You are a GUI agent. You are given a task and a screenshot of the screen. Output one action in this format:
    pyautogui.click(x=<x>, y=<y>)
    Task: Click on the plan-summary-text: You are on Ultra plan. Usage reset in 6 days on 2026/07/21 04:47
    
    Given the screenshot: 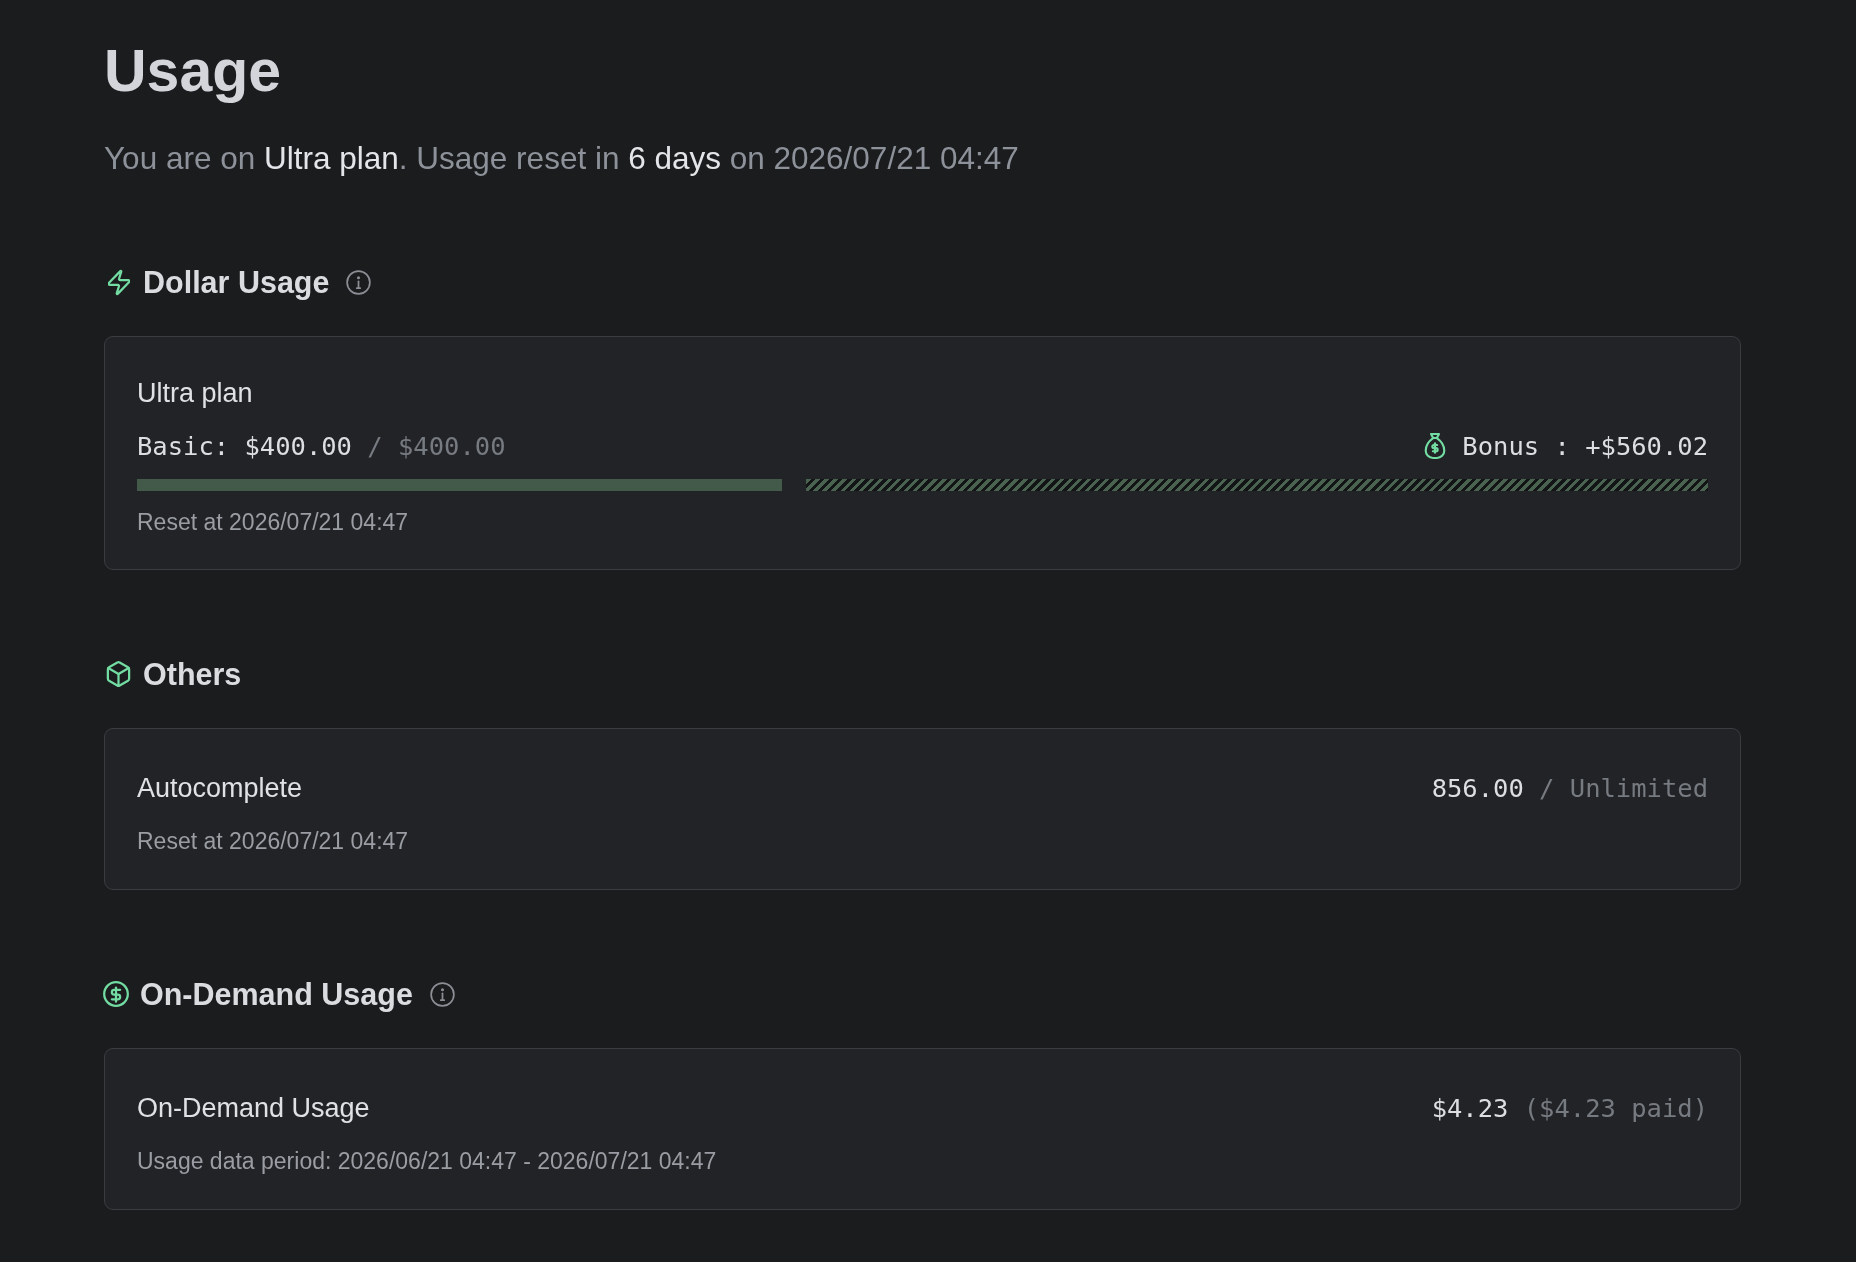 What is the action you would take?
    pyautogui.click(x=562, y=158)
    